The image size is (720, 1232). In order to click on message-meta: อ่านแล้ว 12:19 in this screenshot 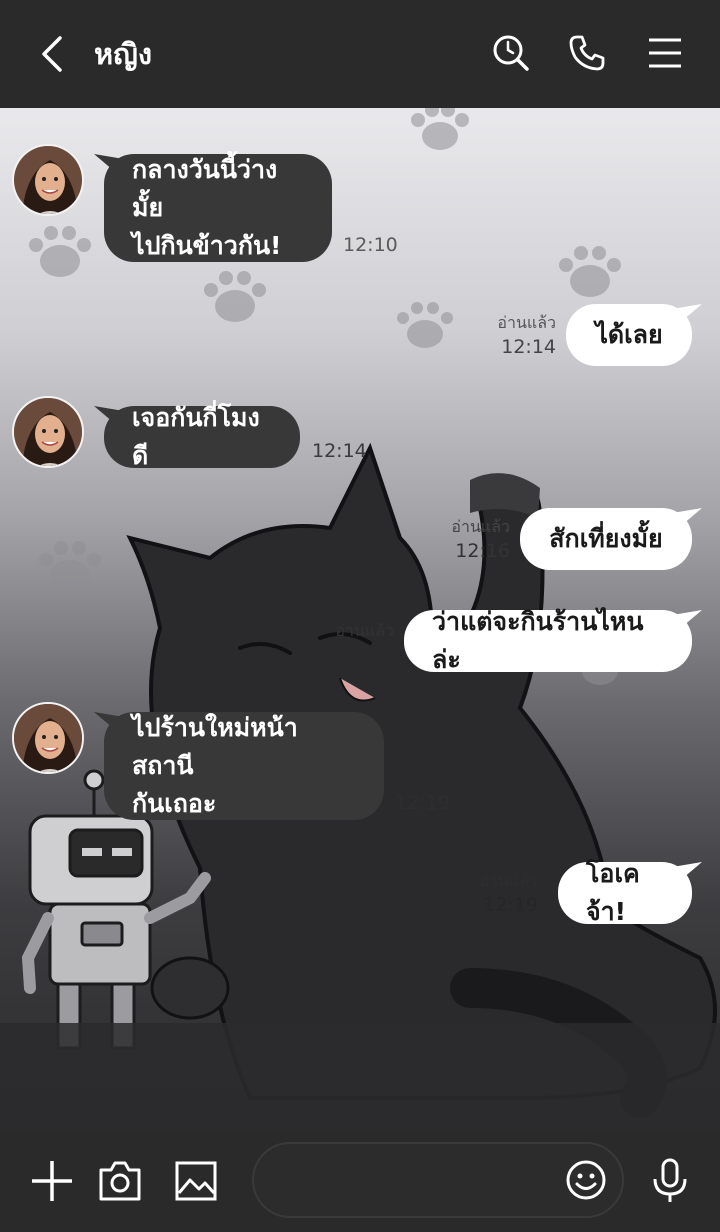, I will do `click(508, 894)`.